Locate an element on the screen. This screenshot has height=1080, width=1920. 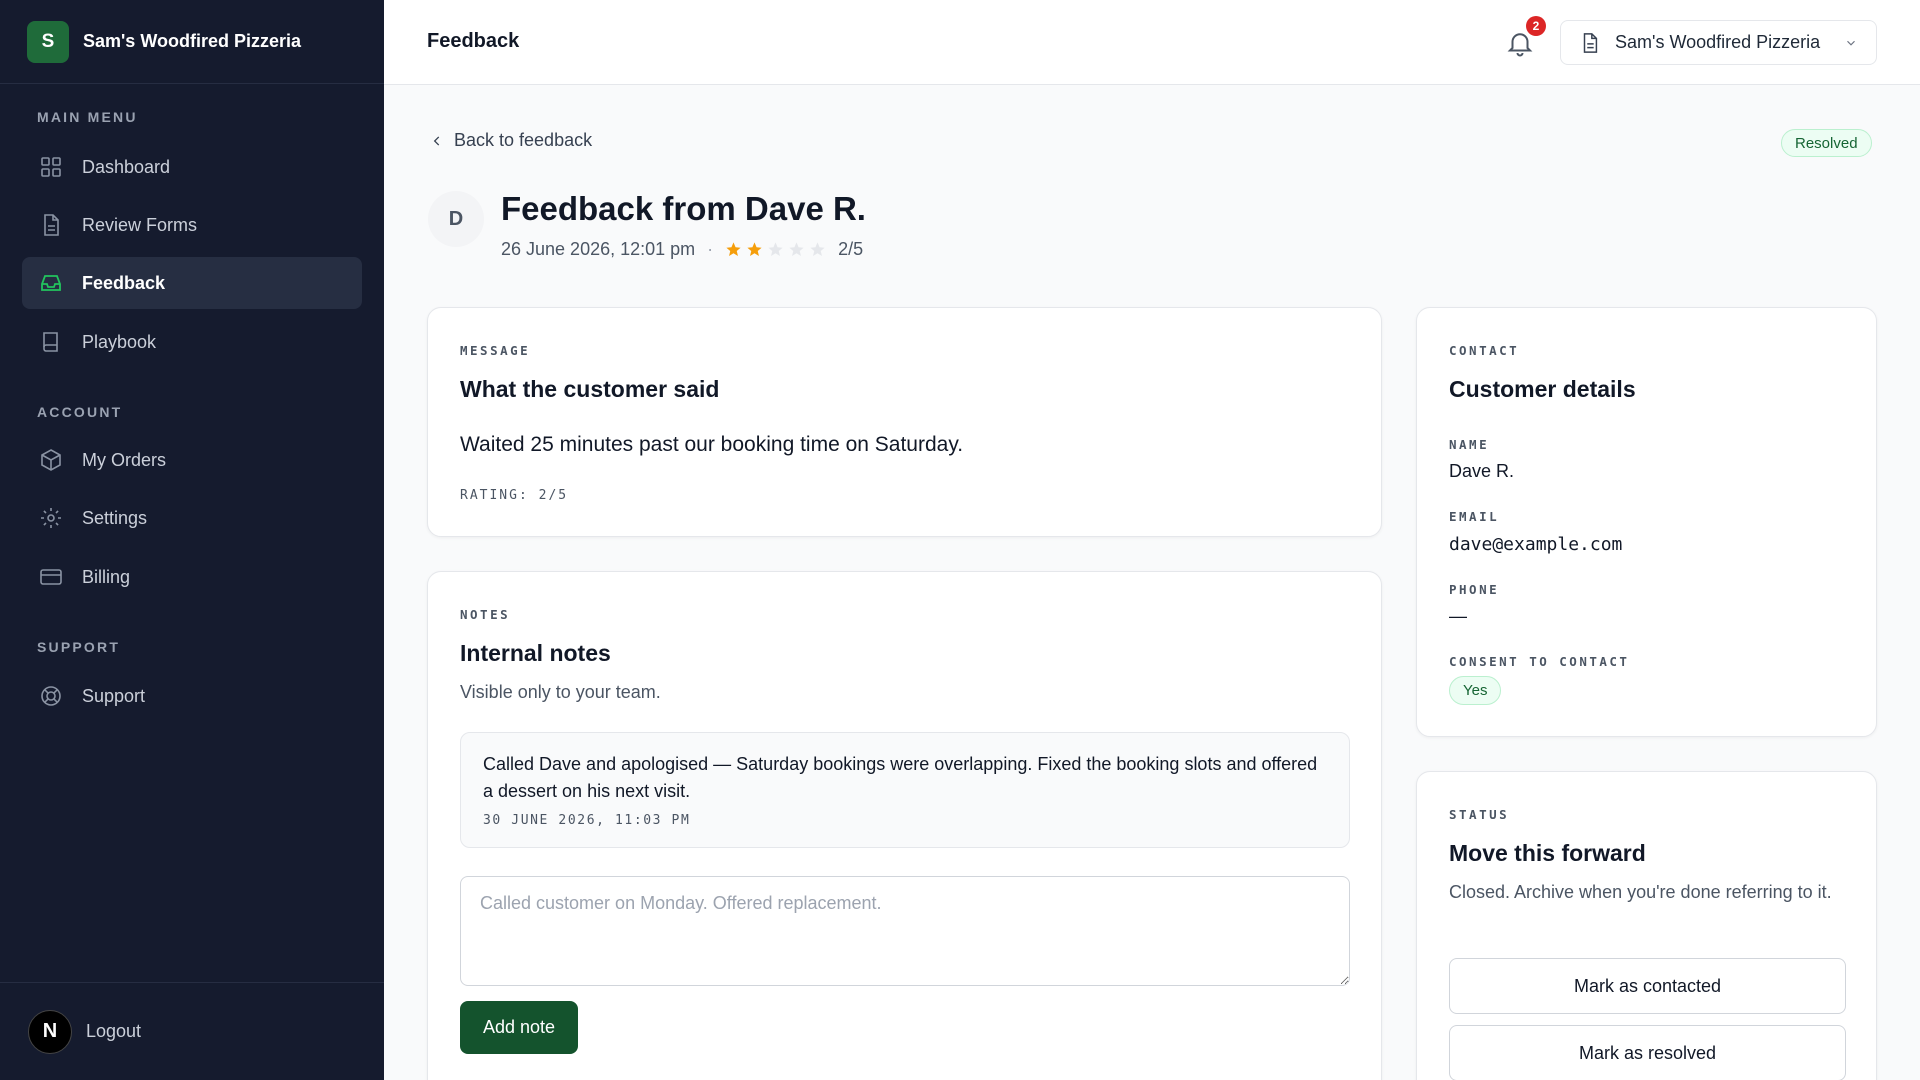
brand-name: Sam's Woodfired Pizzeria is located at coordinates (192, 41).